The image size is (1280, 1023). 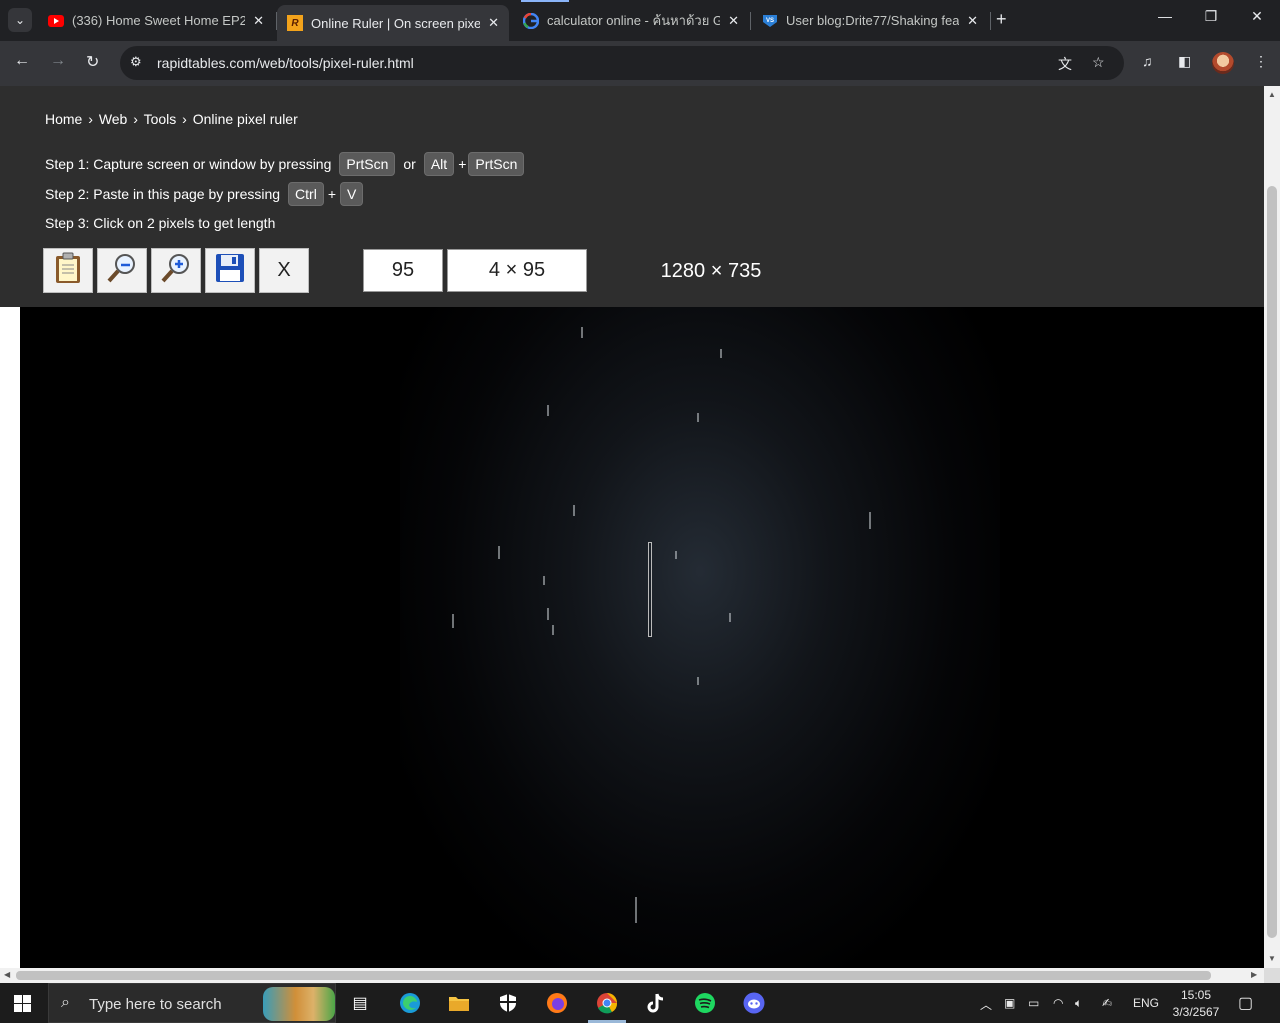 I want to click on volume-icon: 🔈︎, so click(x=1078, y=1003).